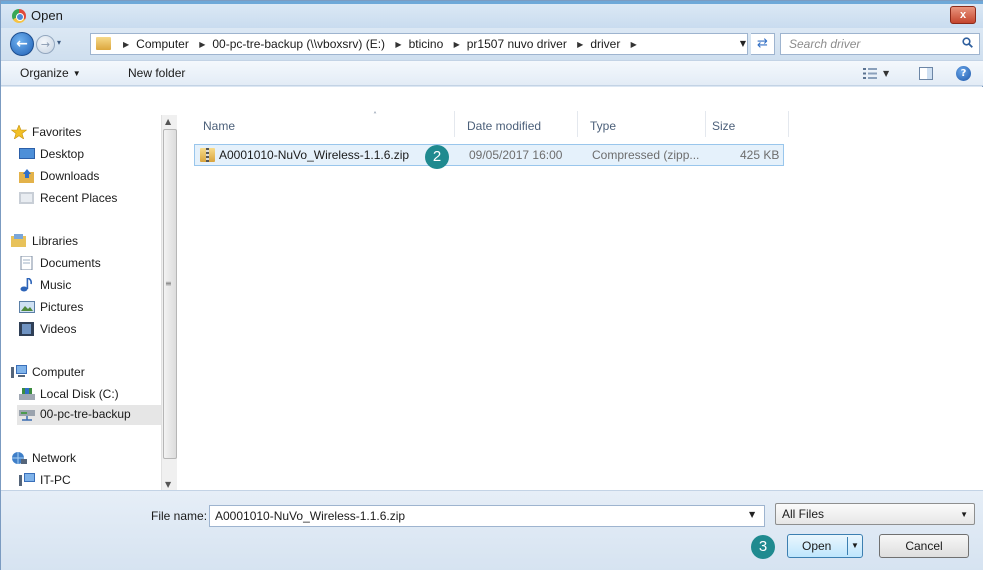  Describe the element at coordinates (870, 73) in the screenshot. I see `change-view-icon` at that location.